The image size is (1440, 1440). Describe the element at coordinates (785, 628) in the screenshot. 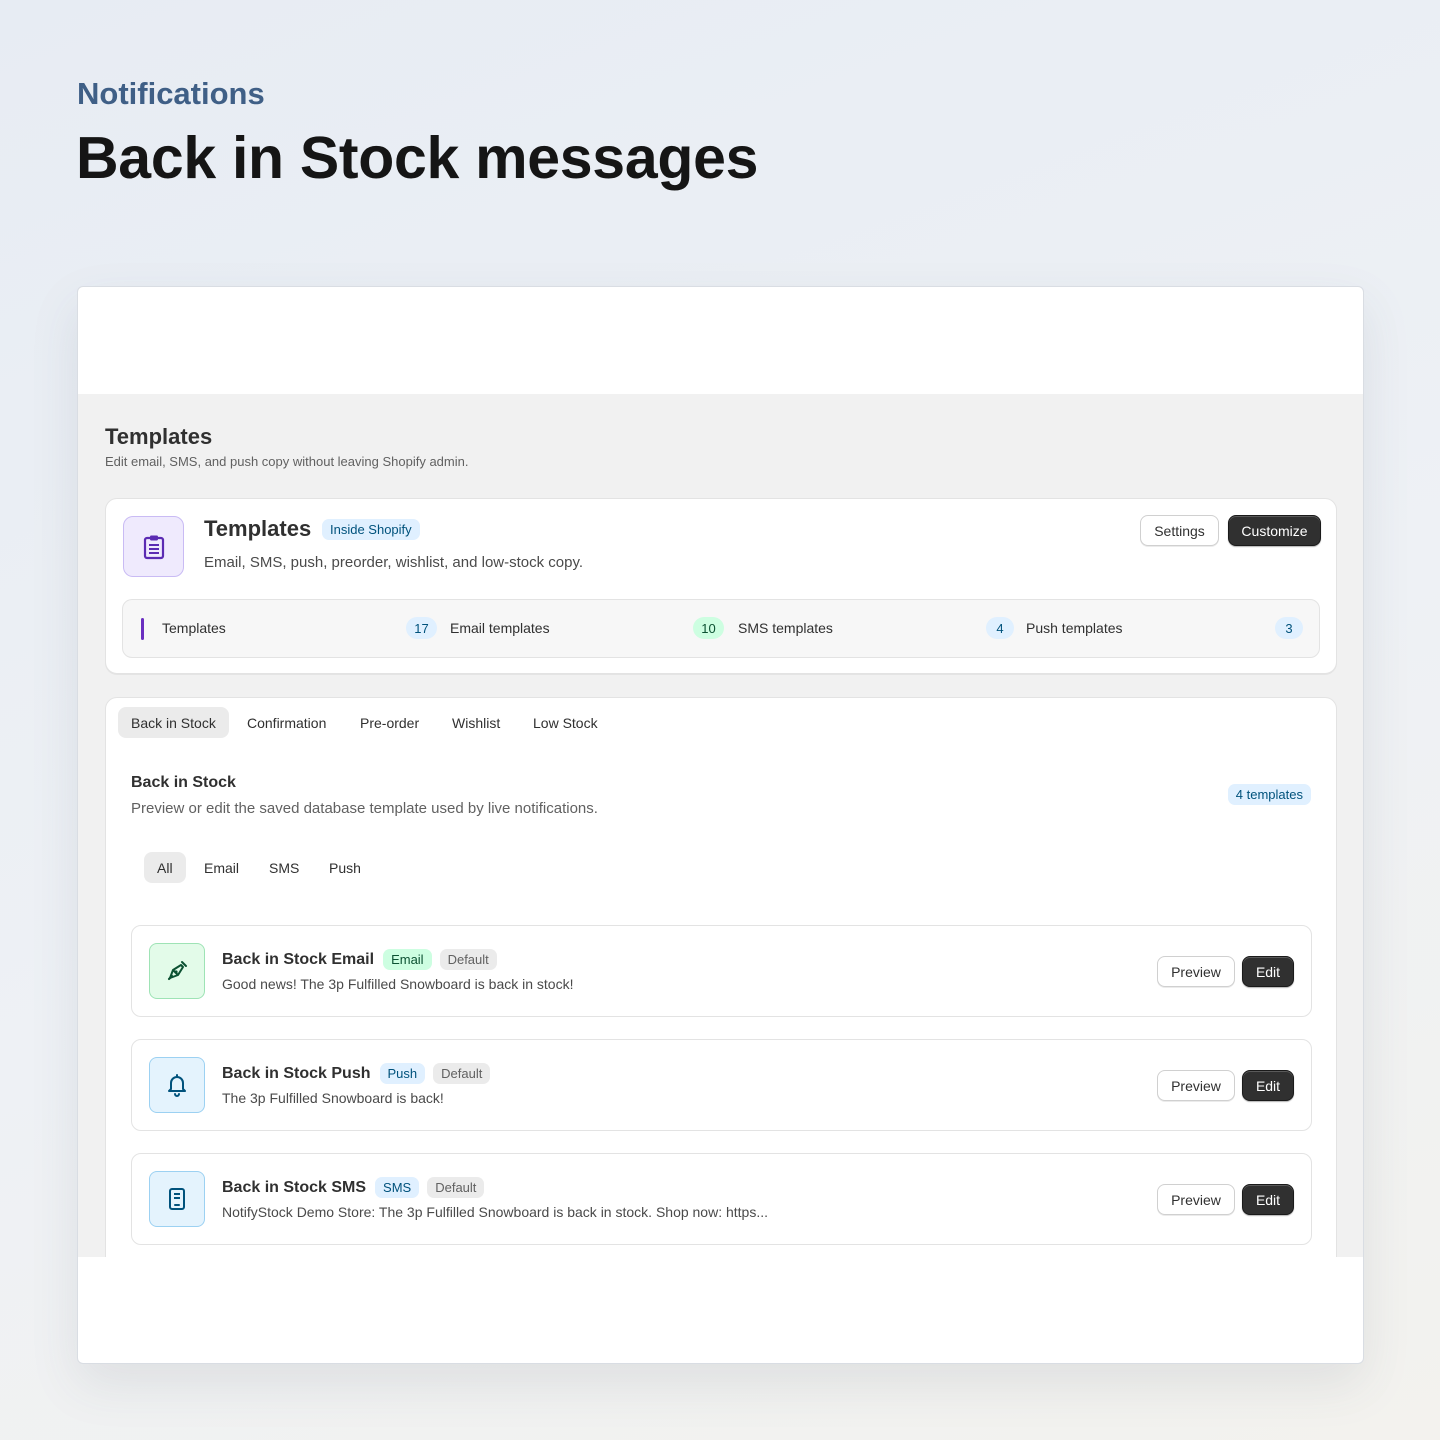

I see `stat-label-sms: SMS templates` at that location.